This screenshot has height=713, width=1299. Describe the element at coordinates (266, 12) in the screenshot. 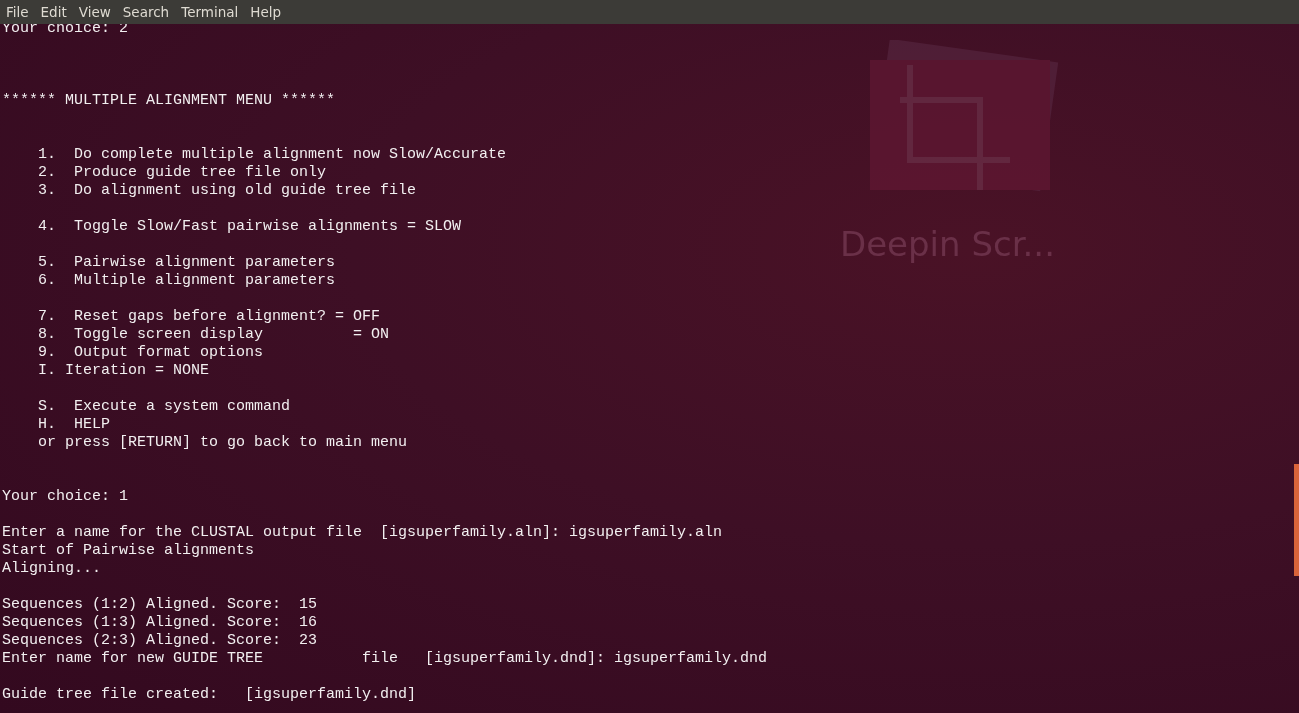

I see `menu-item: Help` at that location.